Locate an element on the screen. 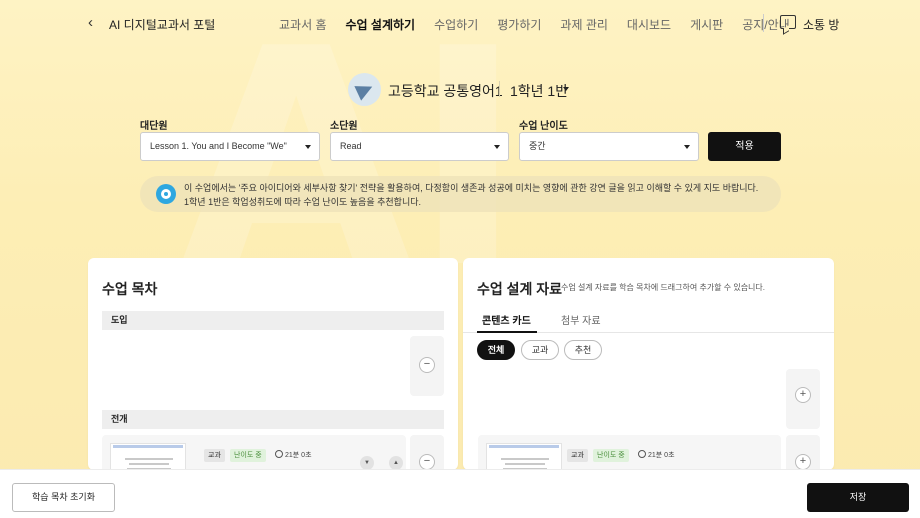  nav-item-textbook-home: 교과서 홈 is located at coordinates (303, 24).